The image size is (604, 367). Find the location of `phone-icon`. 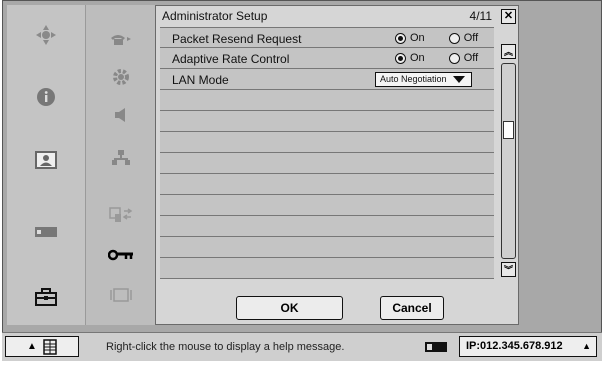

phone-icon is located at coordinates (121, 39).